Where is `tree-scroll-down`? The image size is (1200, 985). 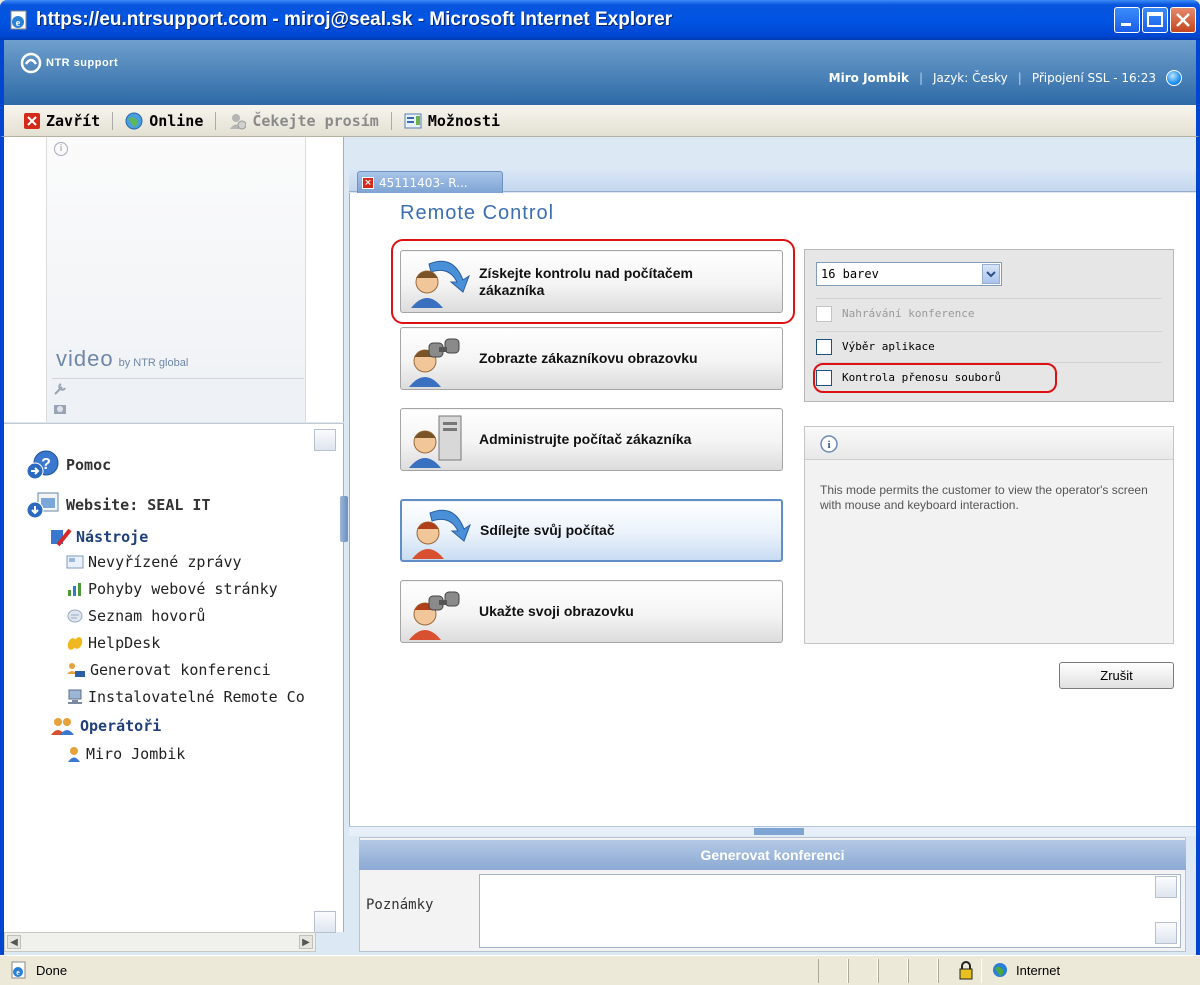
tree-scroll-down is located at coordinates (325, 922).